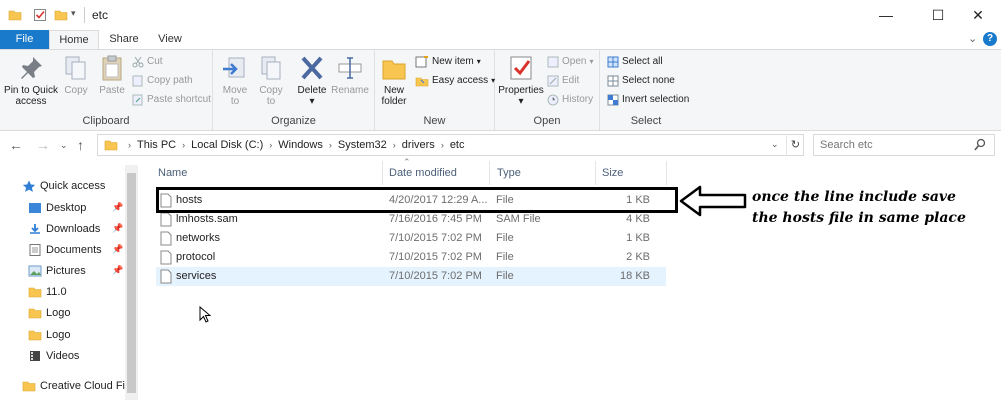 The width and height of the screenshot is (1001, 400). I want to click on customize-quick-access-chevron-icon: ▾, so click(73, 15).